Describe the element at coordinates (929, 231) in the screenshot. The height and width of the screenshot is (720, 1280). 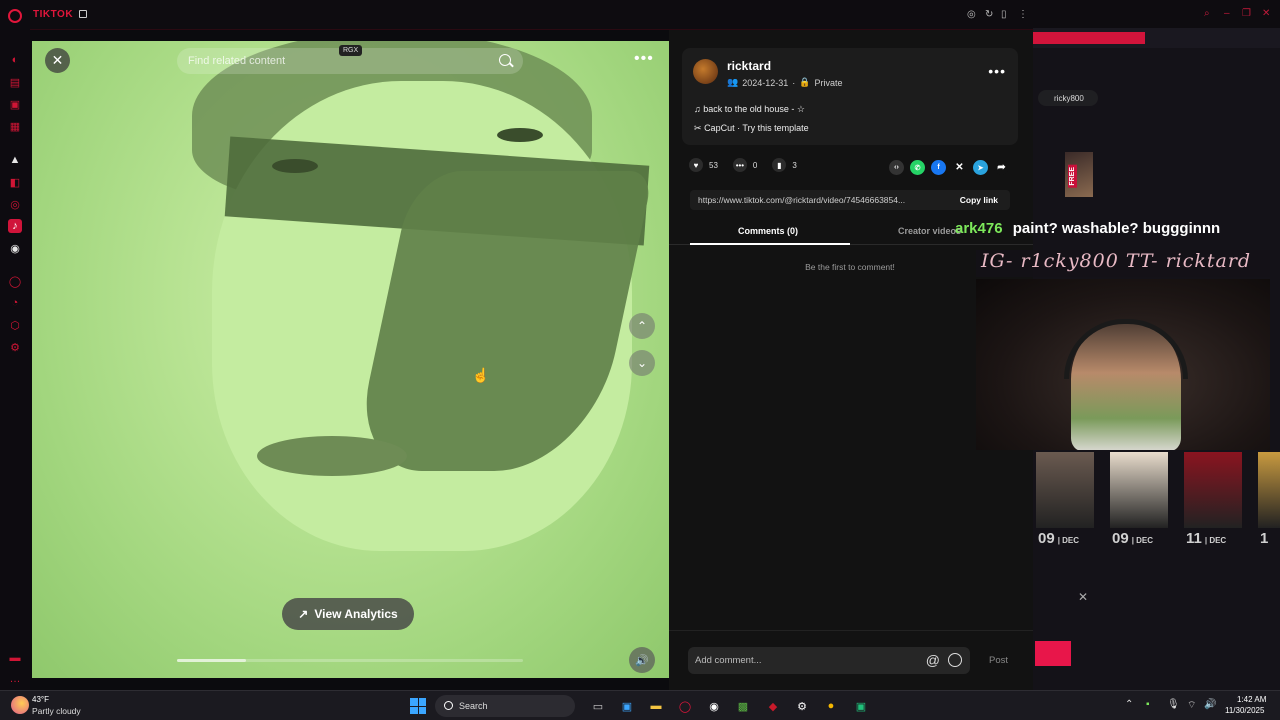
I see `tab-creator-videos: Creator videos` at that location.